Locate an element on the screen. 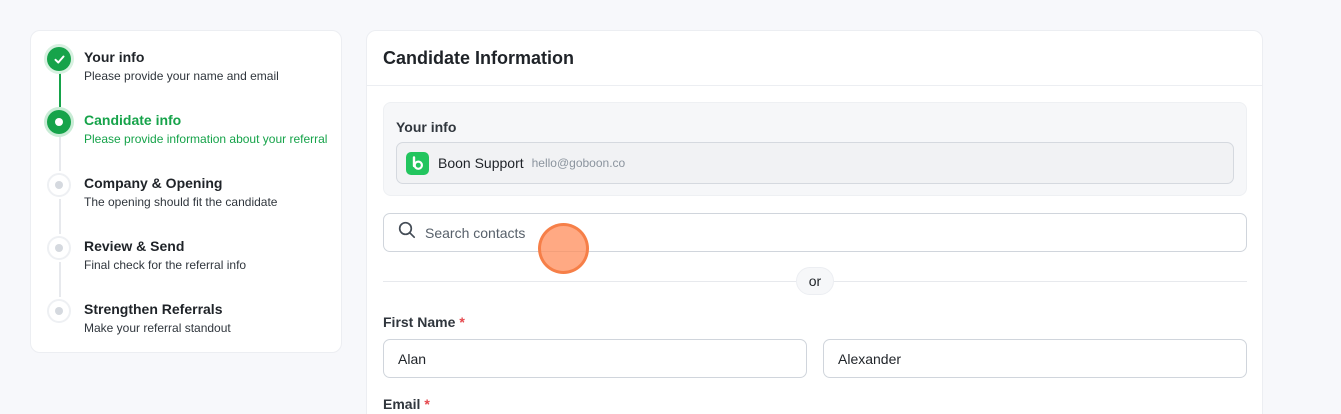  first-name-label: First Name * is located at coordinates (424, 322).